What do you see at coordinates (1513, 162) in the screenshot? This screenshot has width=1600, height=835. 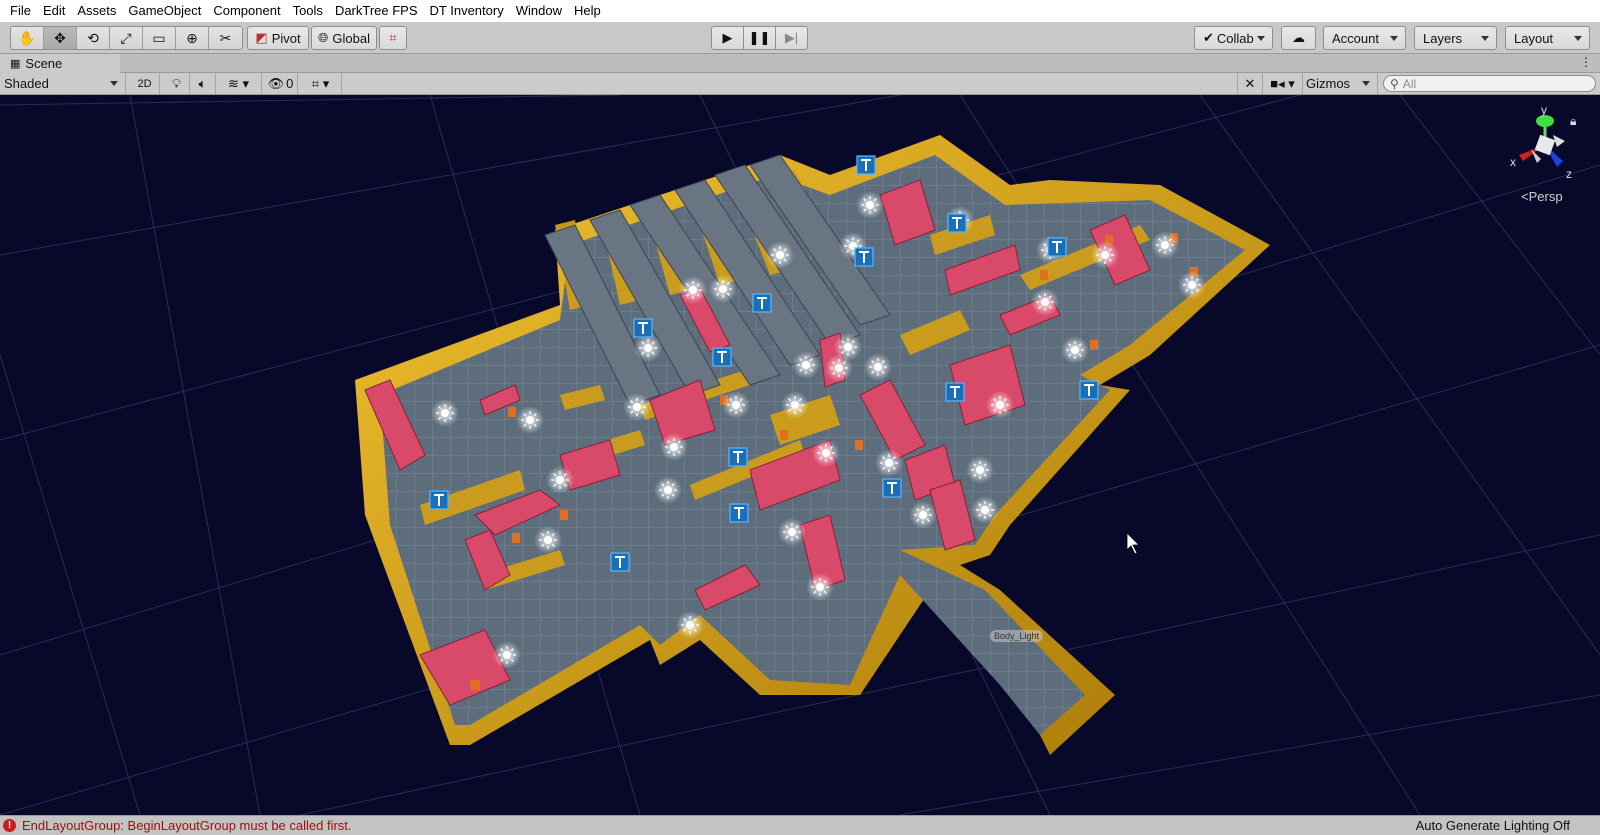 I see `axis-x-label: x` at bounding box center [1513, 162].